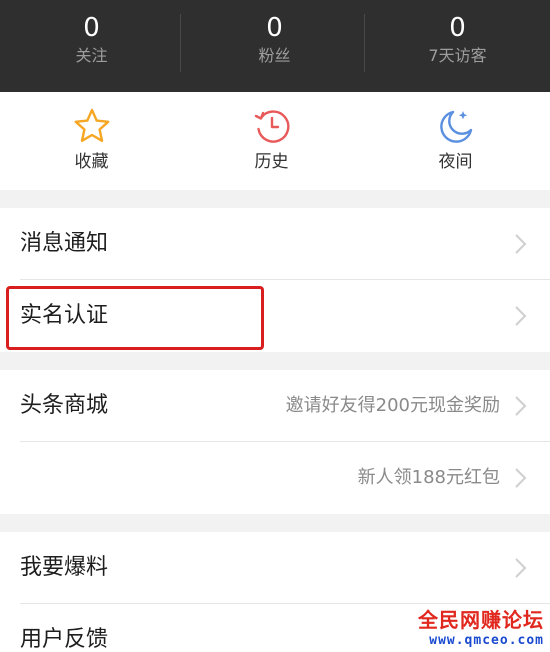 This screenshot has width=550, height=652. What do you see at coordinates (271, 162) in the screenshot?
I see `history-label: 历史` at bounding box center [271, 162].